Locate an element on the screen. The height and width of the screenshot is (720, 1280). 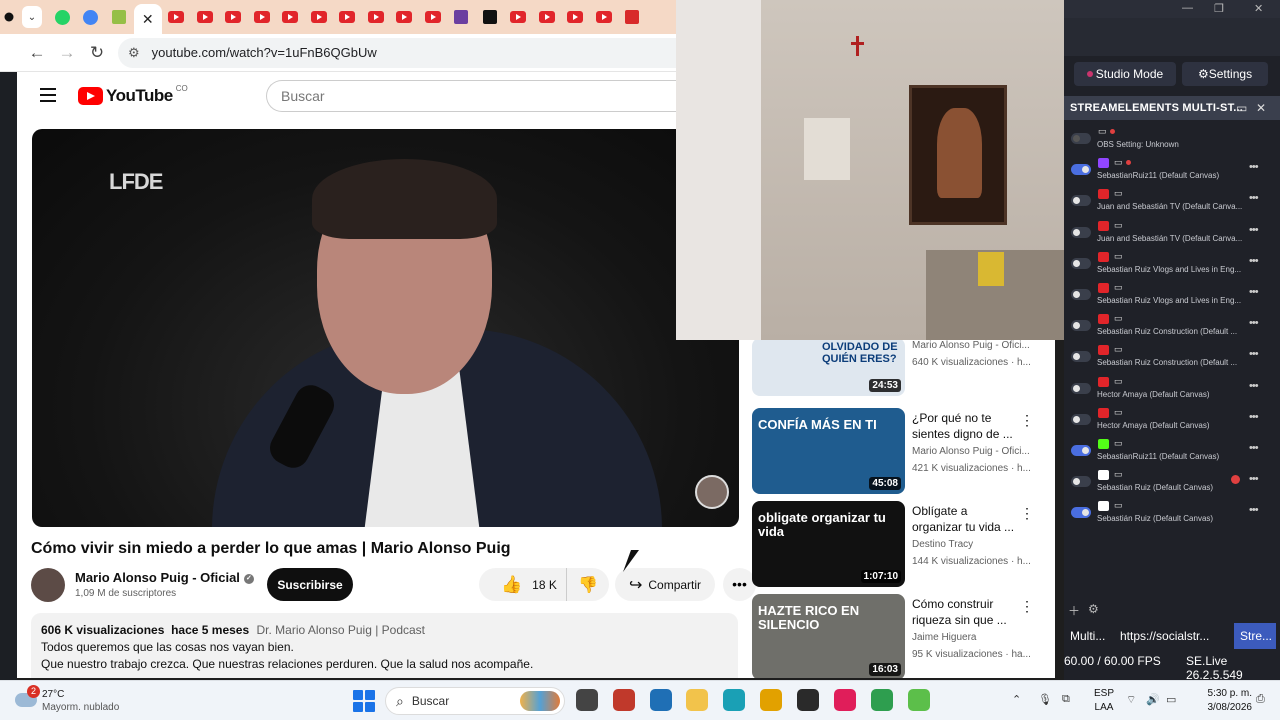
browser-tab: ✕ is located at coordinates (147, 19).